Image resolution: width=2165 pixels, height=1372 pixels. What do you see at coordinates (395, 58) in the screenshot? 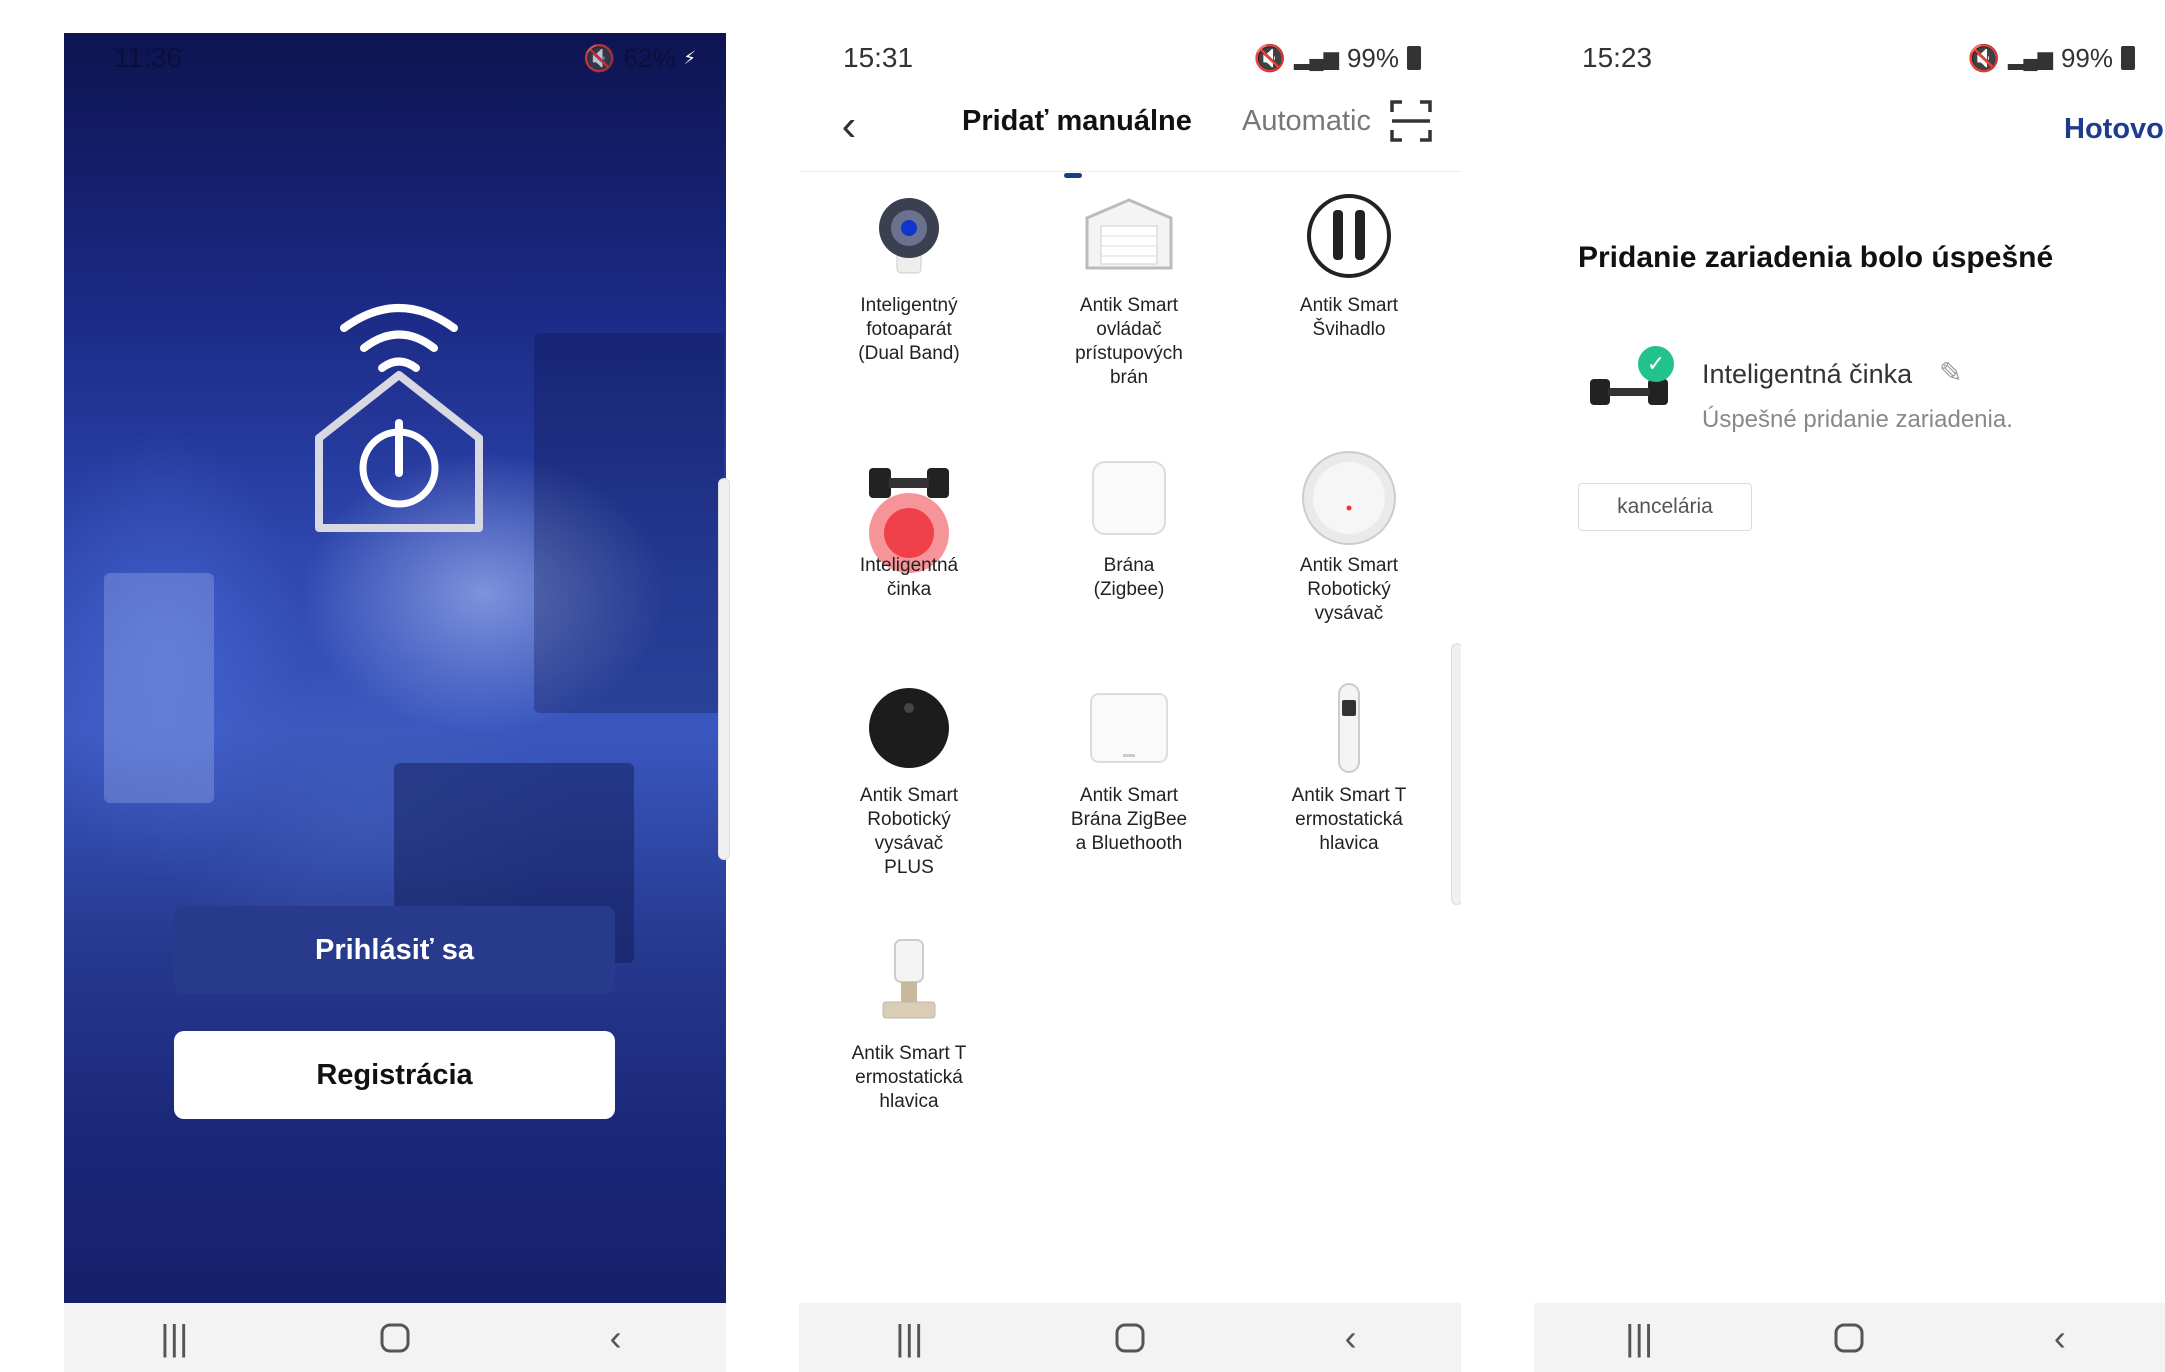
I see `status-bar: 11:36 🔇 62% ⚡` at bounding box center [395, 58].